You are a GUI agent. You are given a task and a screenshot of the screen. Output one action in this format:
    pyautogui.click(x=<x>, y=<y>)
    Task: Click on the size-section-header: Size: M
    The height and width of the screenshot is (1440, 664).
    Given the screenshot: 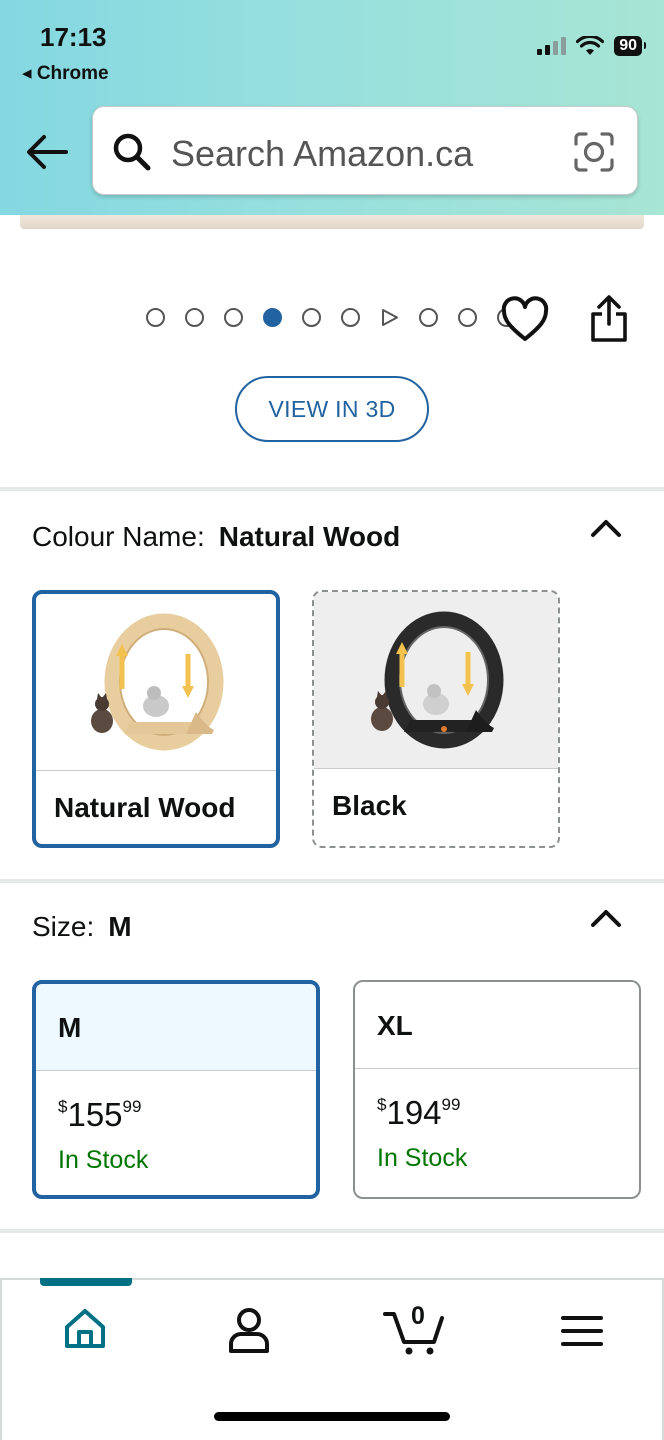 What is the action you would take?
    pyautogui.click(x=82, y=927)
    